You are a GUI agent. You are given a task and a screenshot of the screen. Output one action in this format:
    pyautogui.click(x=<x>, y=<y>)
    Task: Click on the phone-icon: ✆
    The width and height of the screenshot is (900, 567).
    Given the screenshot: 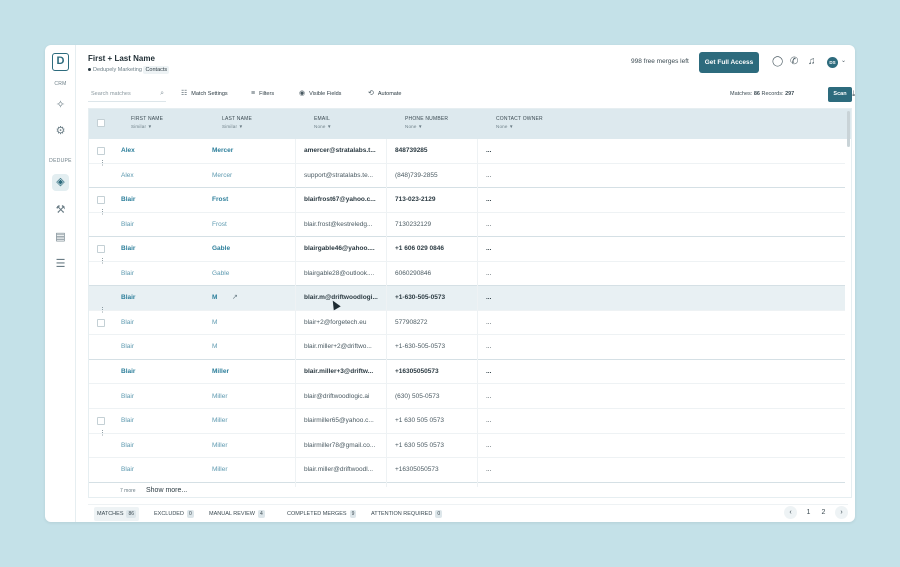 What is the action you would take?
    pyautogui.click(x=794, y=61)
    